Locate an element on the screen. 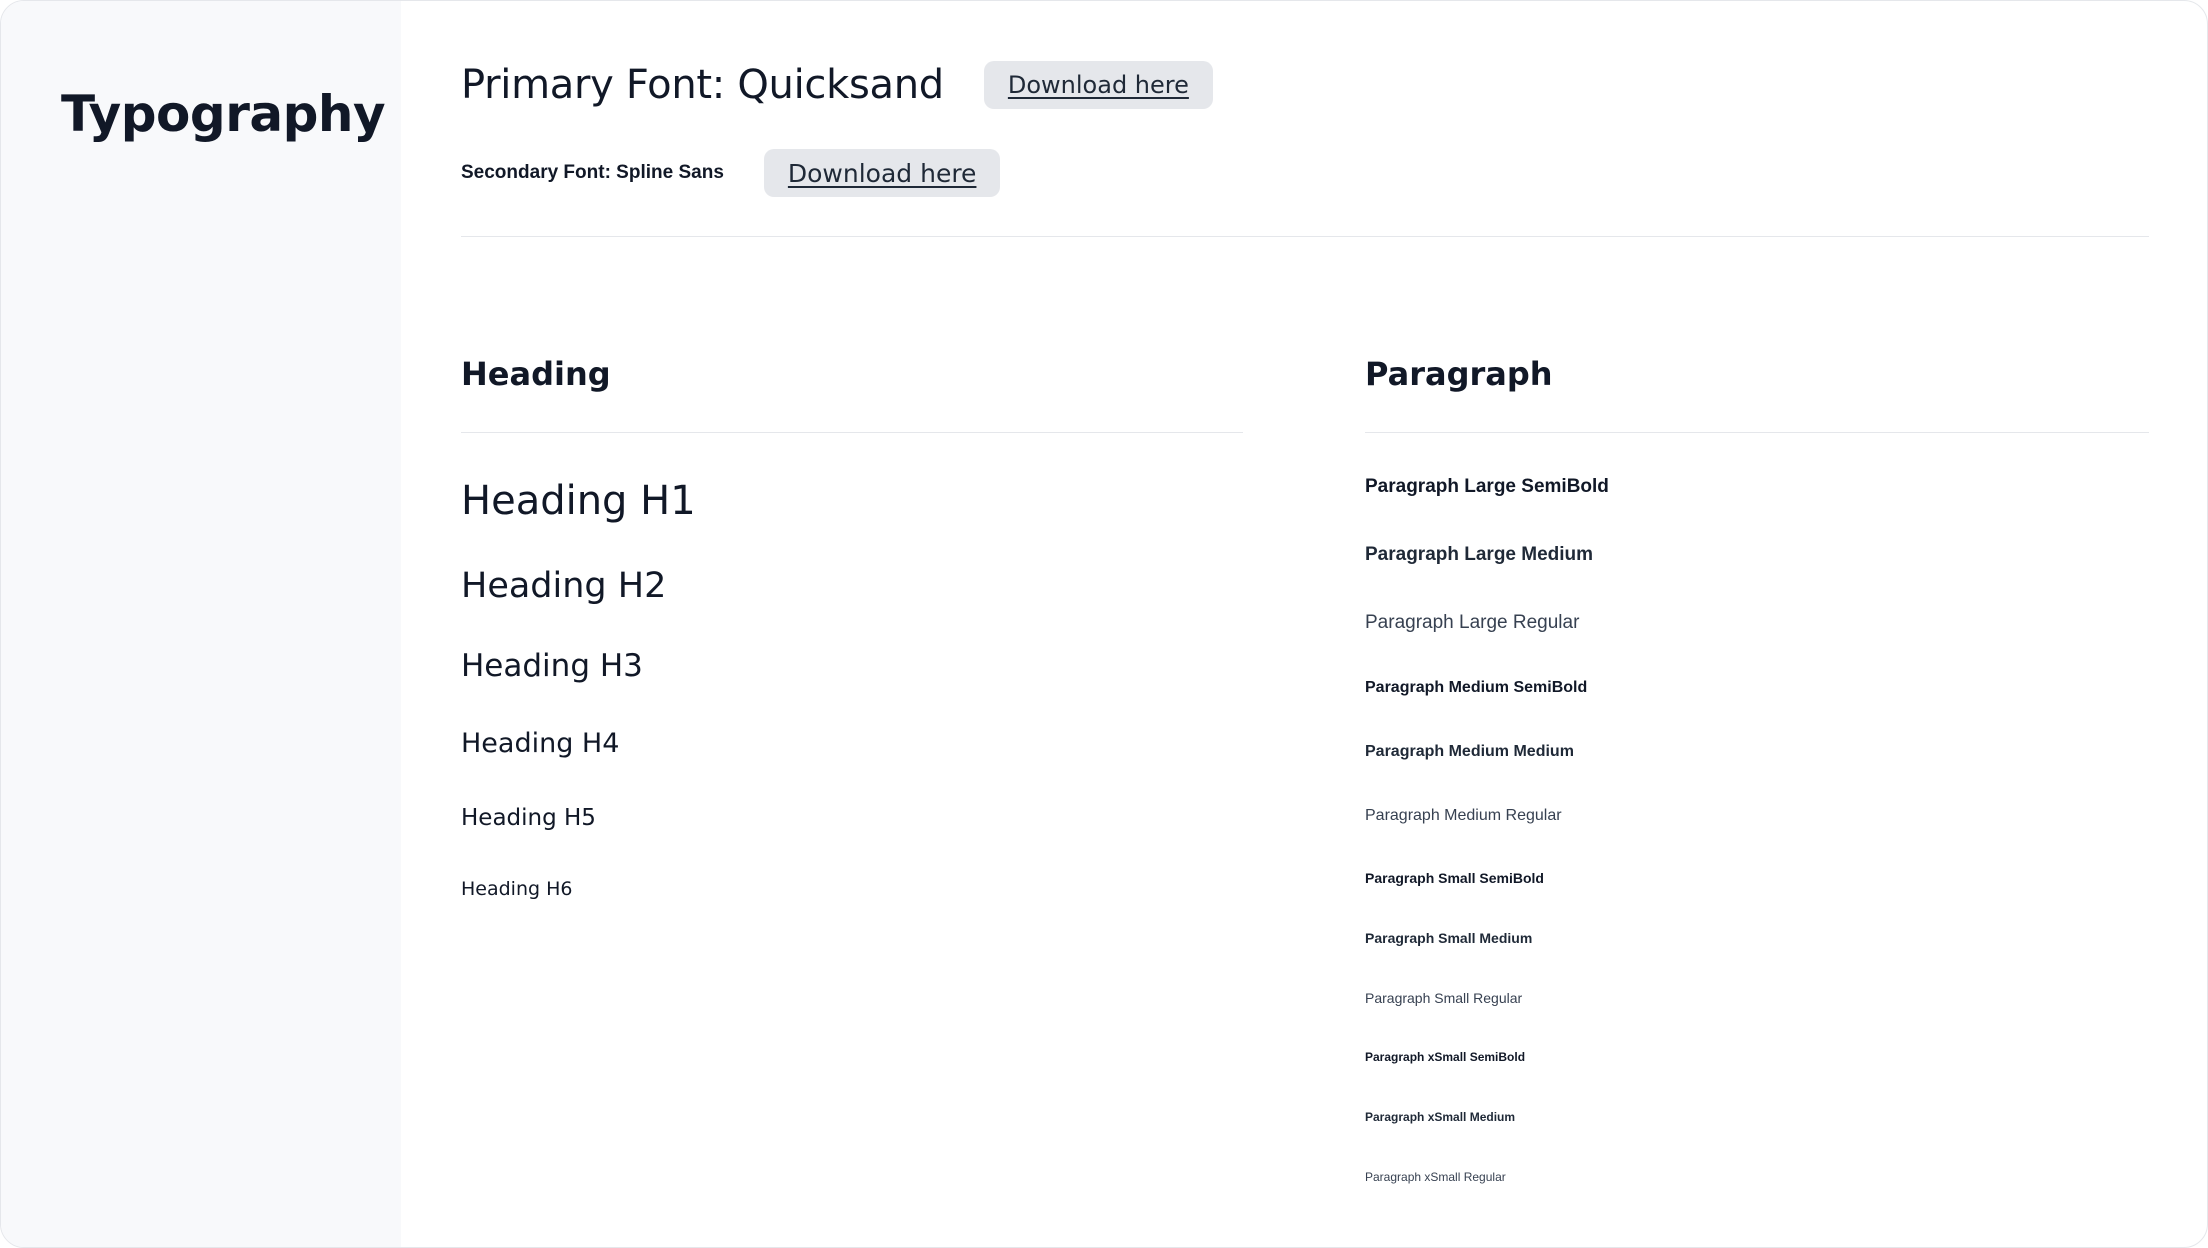 Image resolution: width=2208 pixels, height=1248 pixels. heading-h6-sample: Heading H6 is located at coordinates (517, 889).